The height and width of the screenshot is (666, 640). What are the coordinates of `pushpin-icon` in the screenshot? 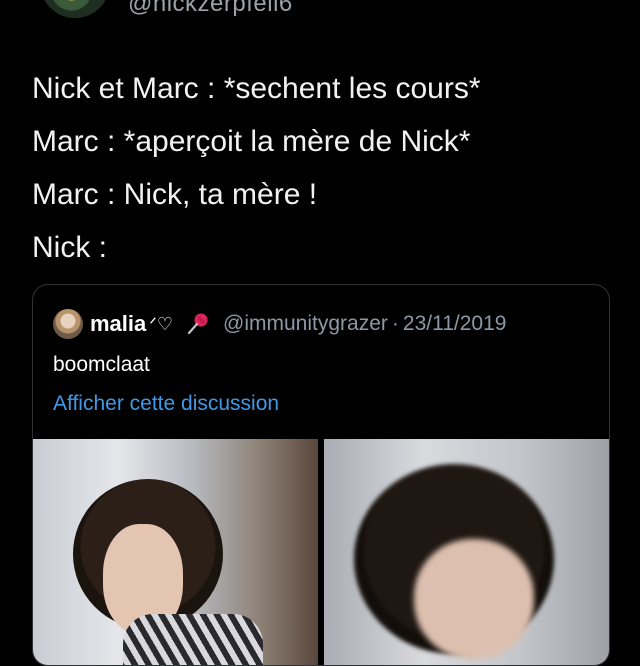 It's located at (198, 324).